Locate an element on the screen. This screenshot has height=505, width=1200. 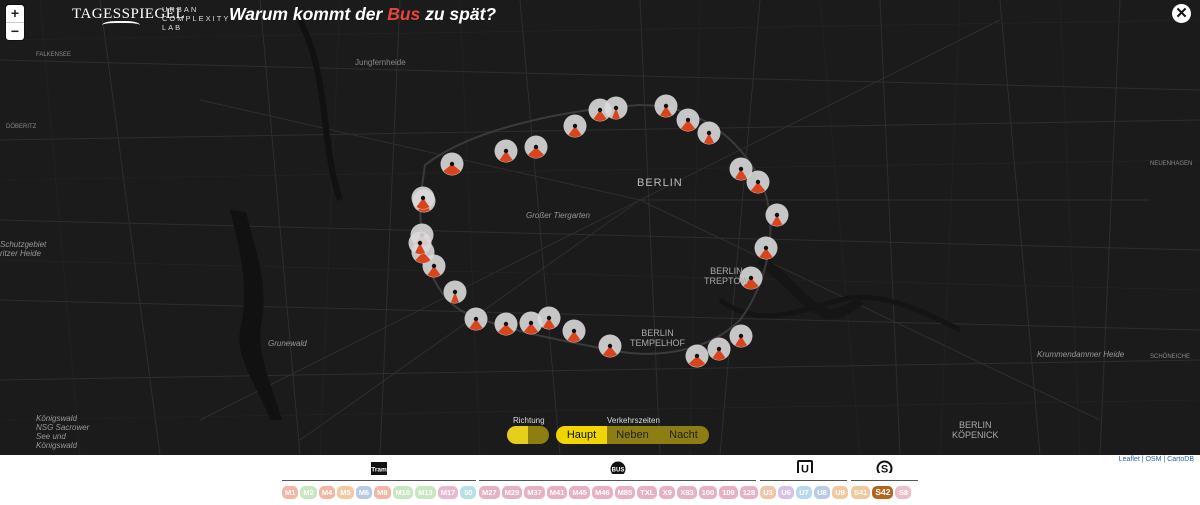
line-chip-m46: M46 is located at coordinates (602, 492).